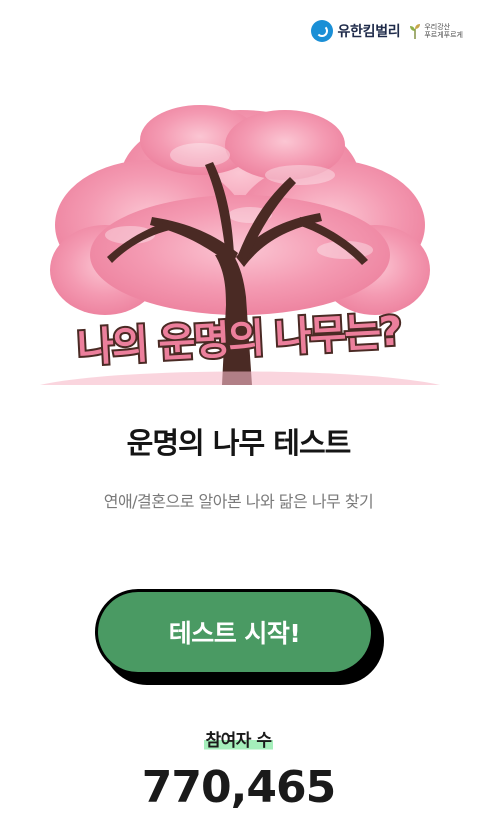 Image resolution: width=477 pixels, height=839 pixels. I want to click on campaign-logo: 우리강산 푸르게푸르게, so click(435, 31).